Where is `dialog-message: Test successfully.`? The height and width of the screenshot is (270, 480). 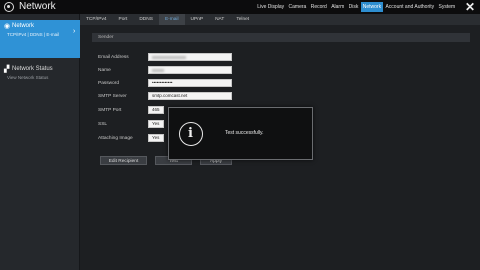
dialog-message: Test successfully. is located at coordinates (244, 133).